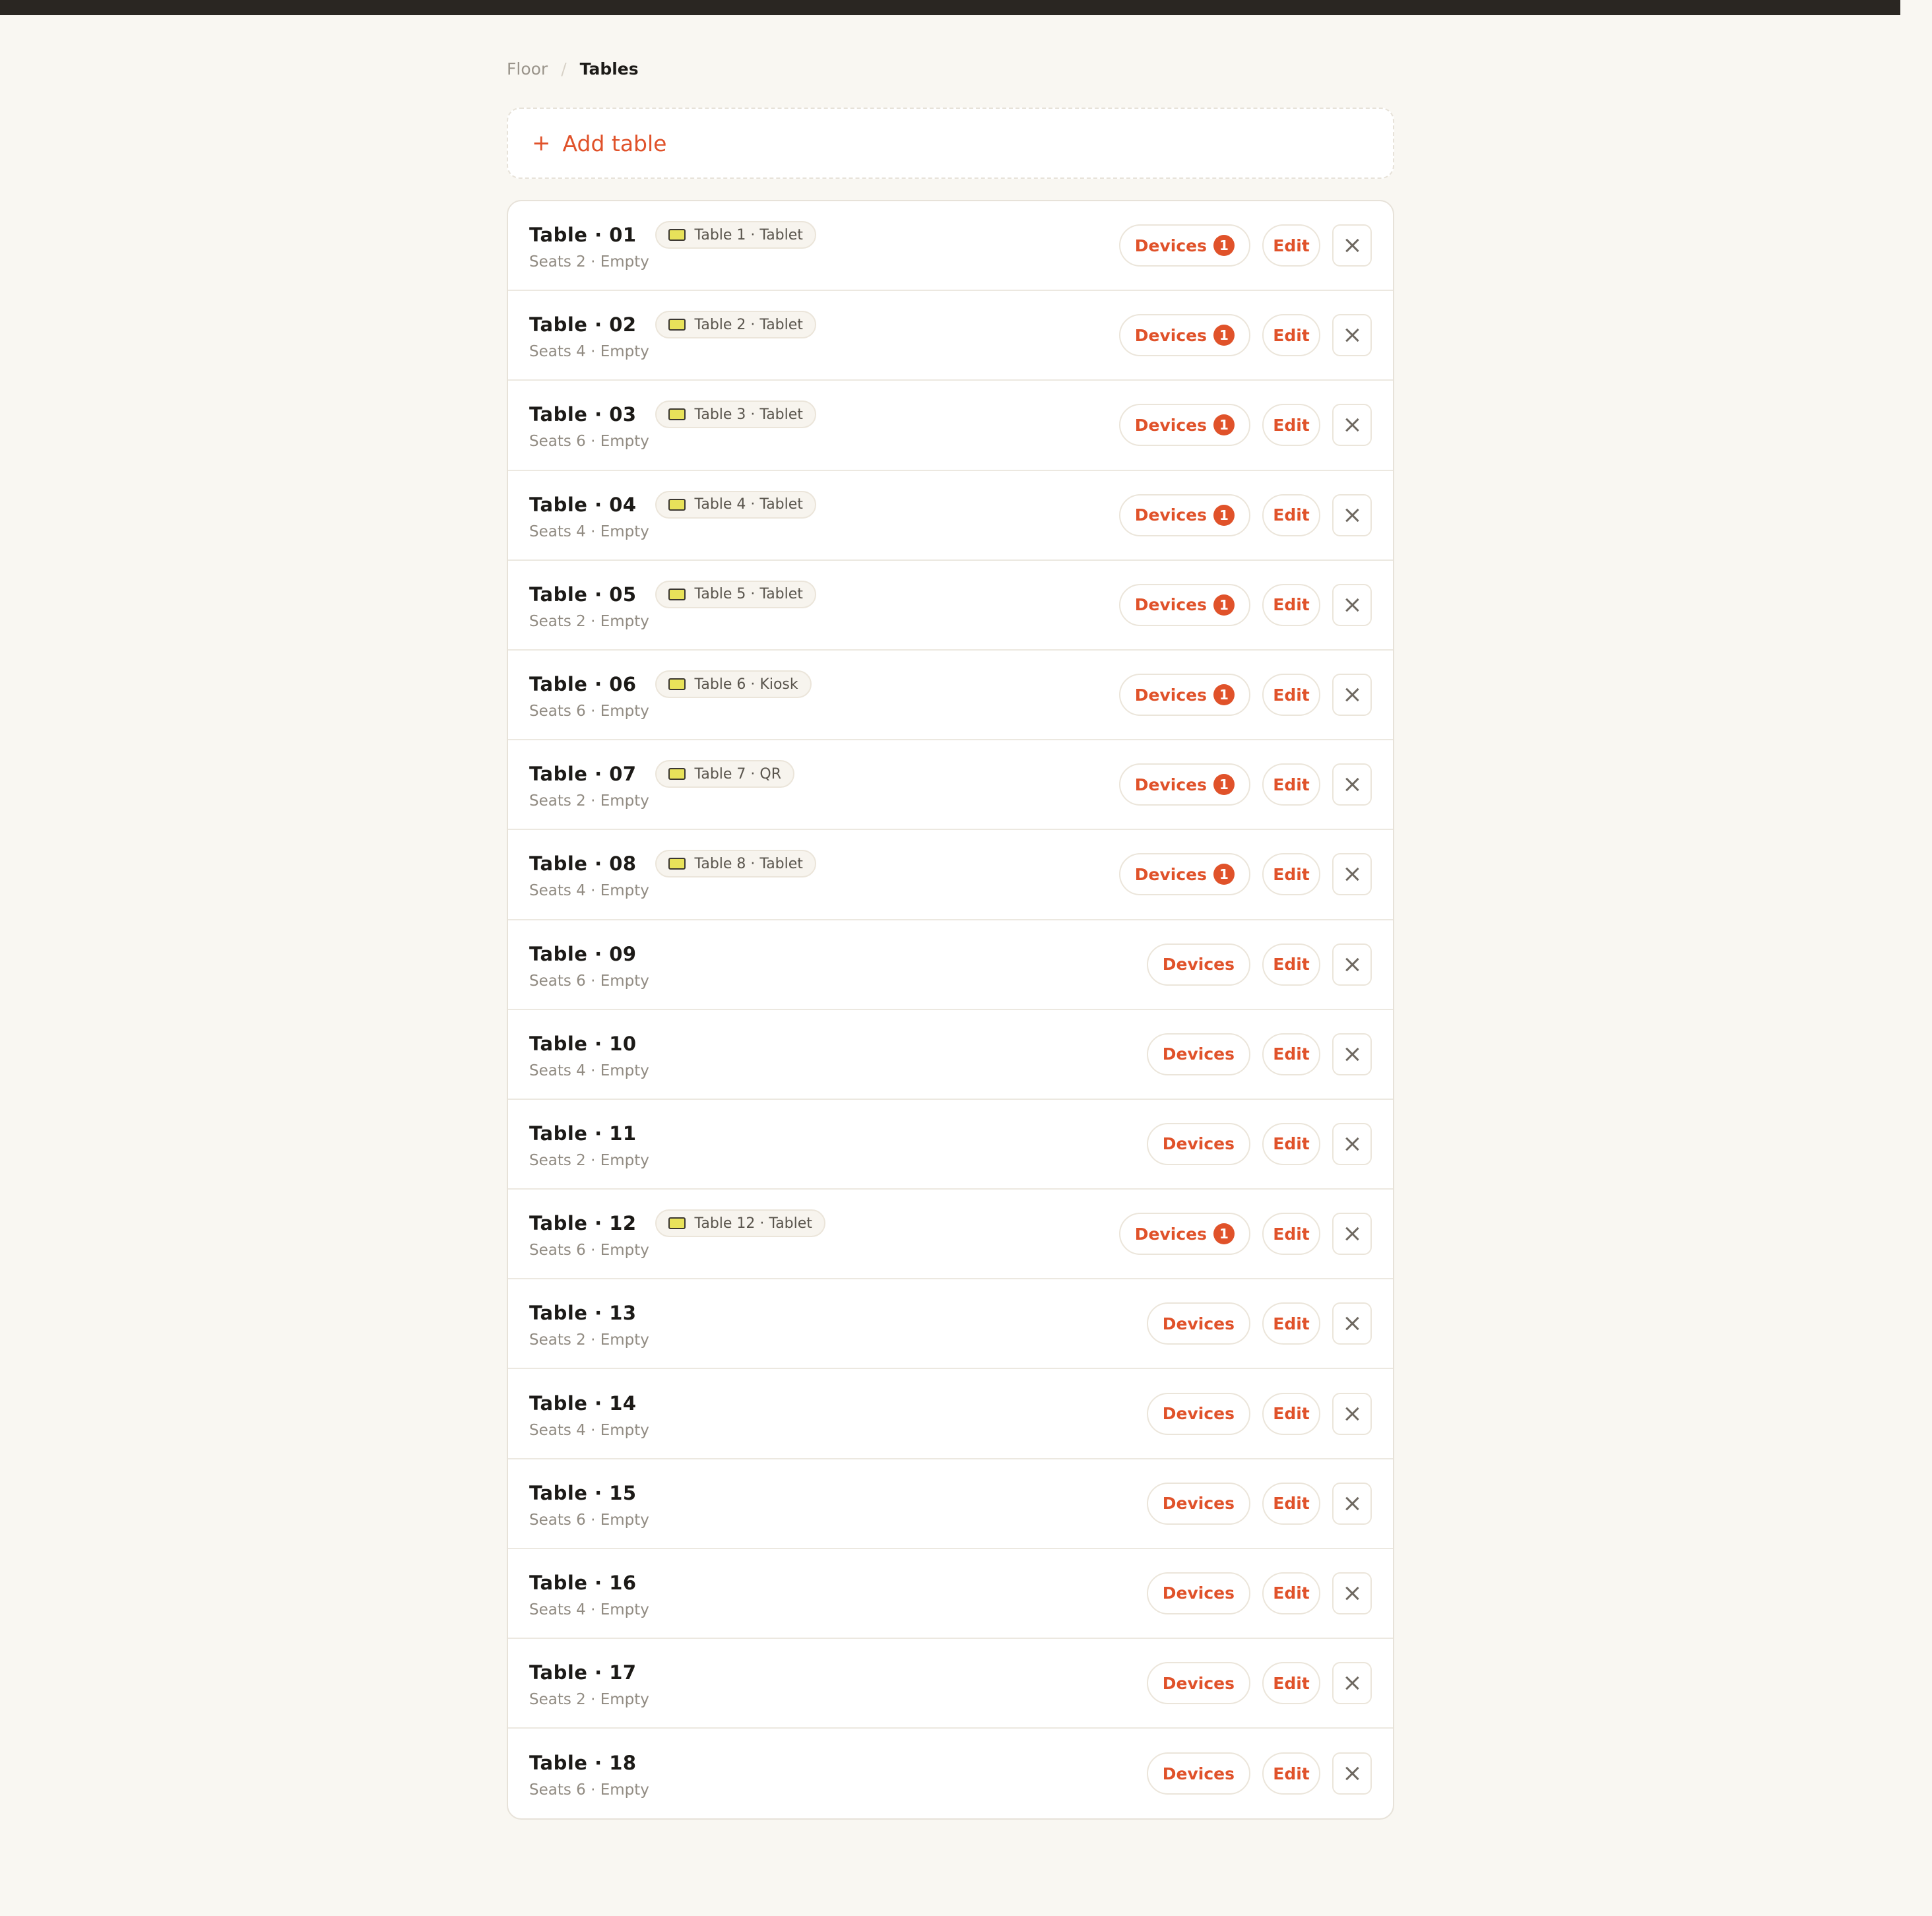  What do you see at coordinates (950, 1414) in the screenshot?
I see `table-row: Table · 14 Seats 4 · Empty Devices Edit` at bounding box center [950, 1414].